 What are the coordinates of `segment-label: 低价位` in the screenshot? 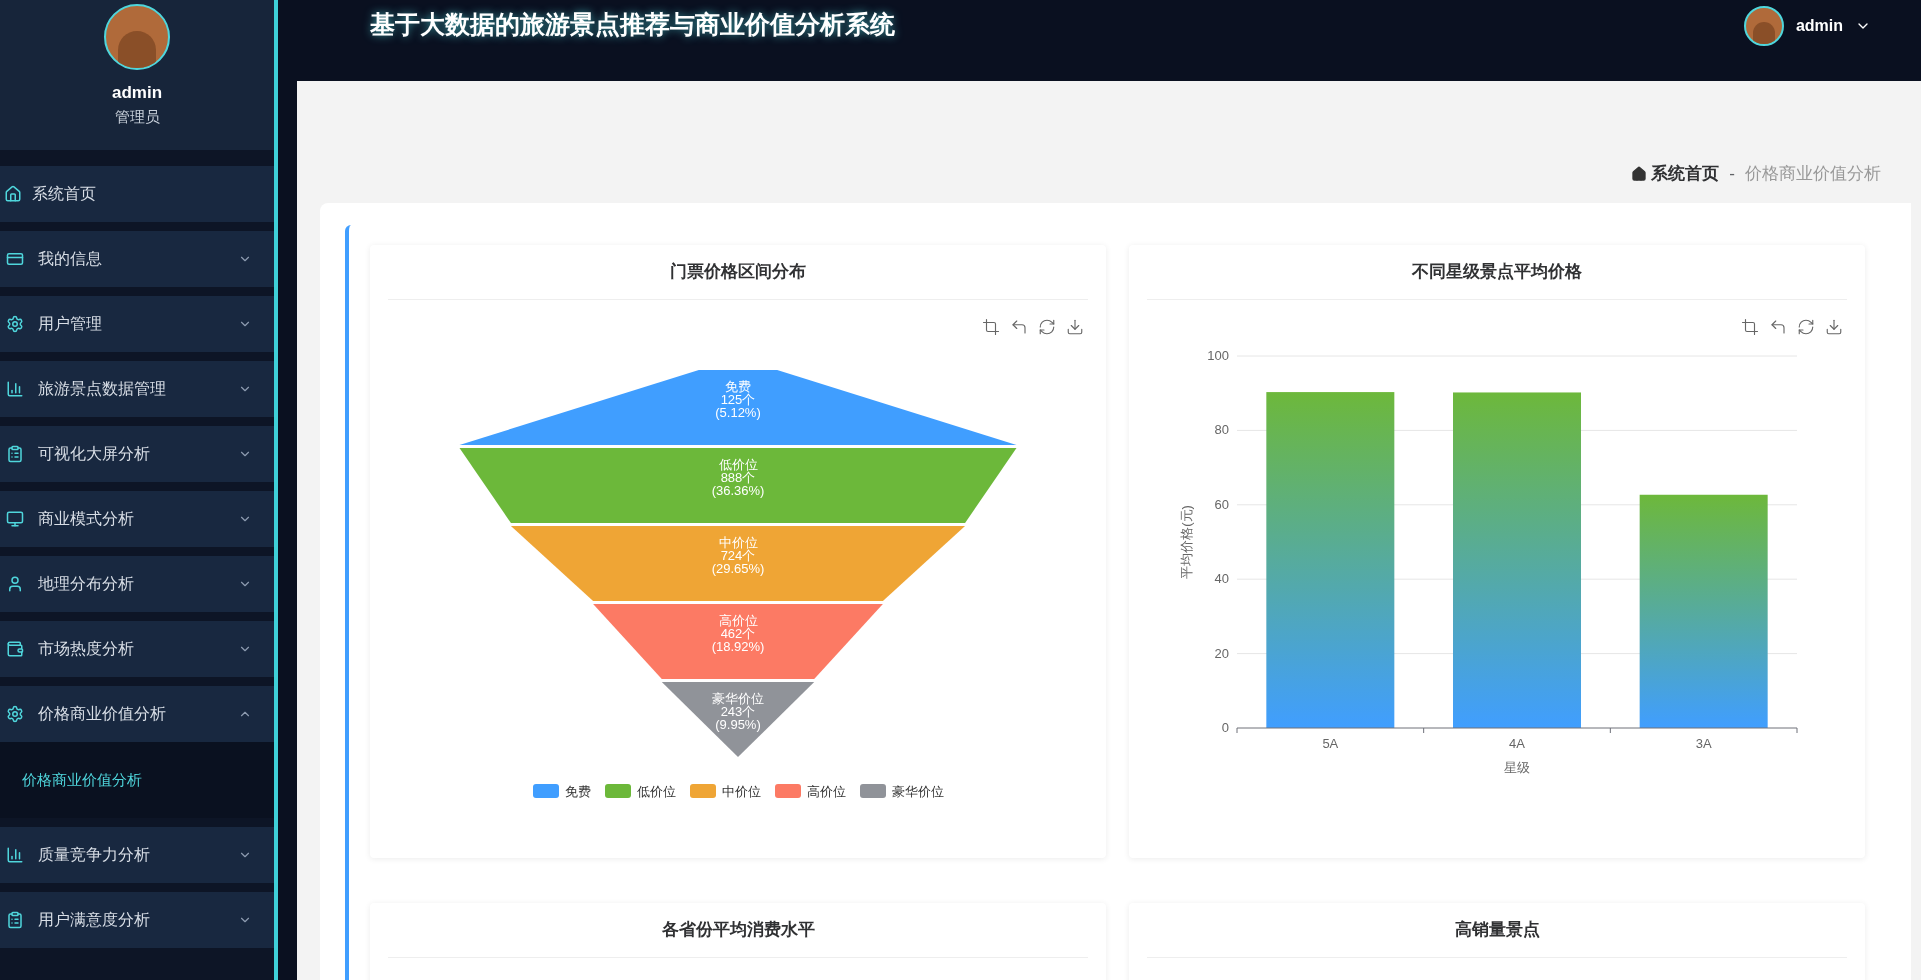 It's located at (738, 463).